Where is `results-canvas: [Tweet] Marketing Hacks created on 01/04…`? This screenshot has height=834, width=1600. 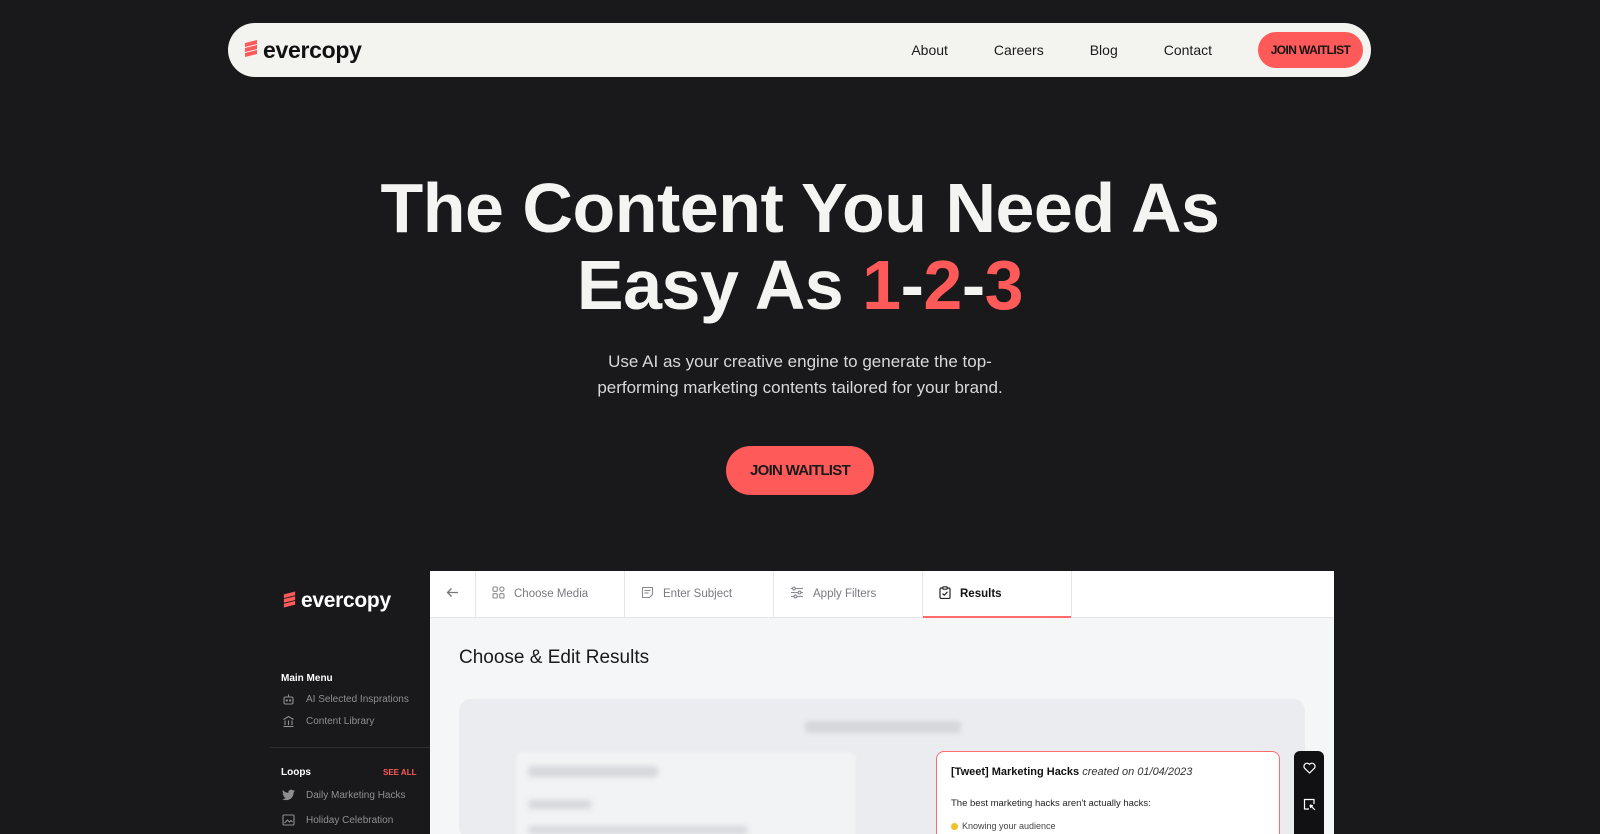 results-canvas: [Tweet] Marketing Hacks created on 01/04… is located at coordinates (891, 766).